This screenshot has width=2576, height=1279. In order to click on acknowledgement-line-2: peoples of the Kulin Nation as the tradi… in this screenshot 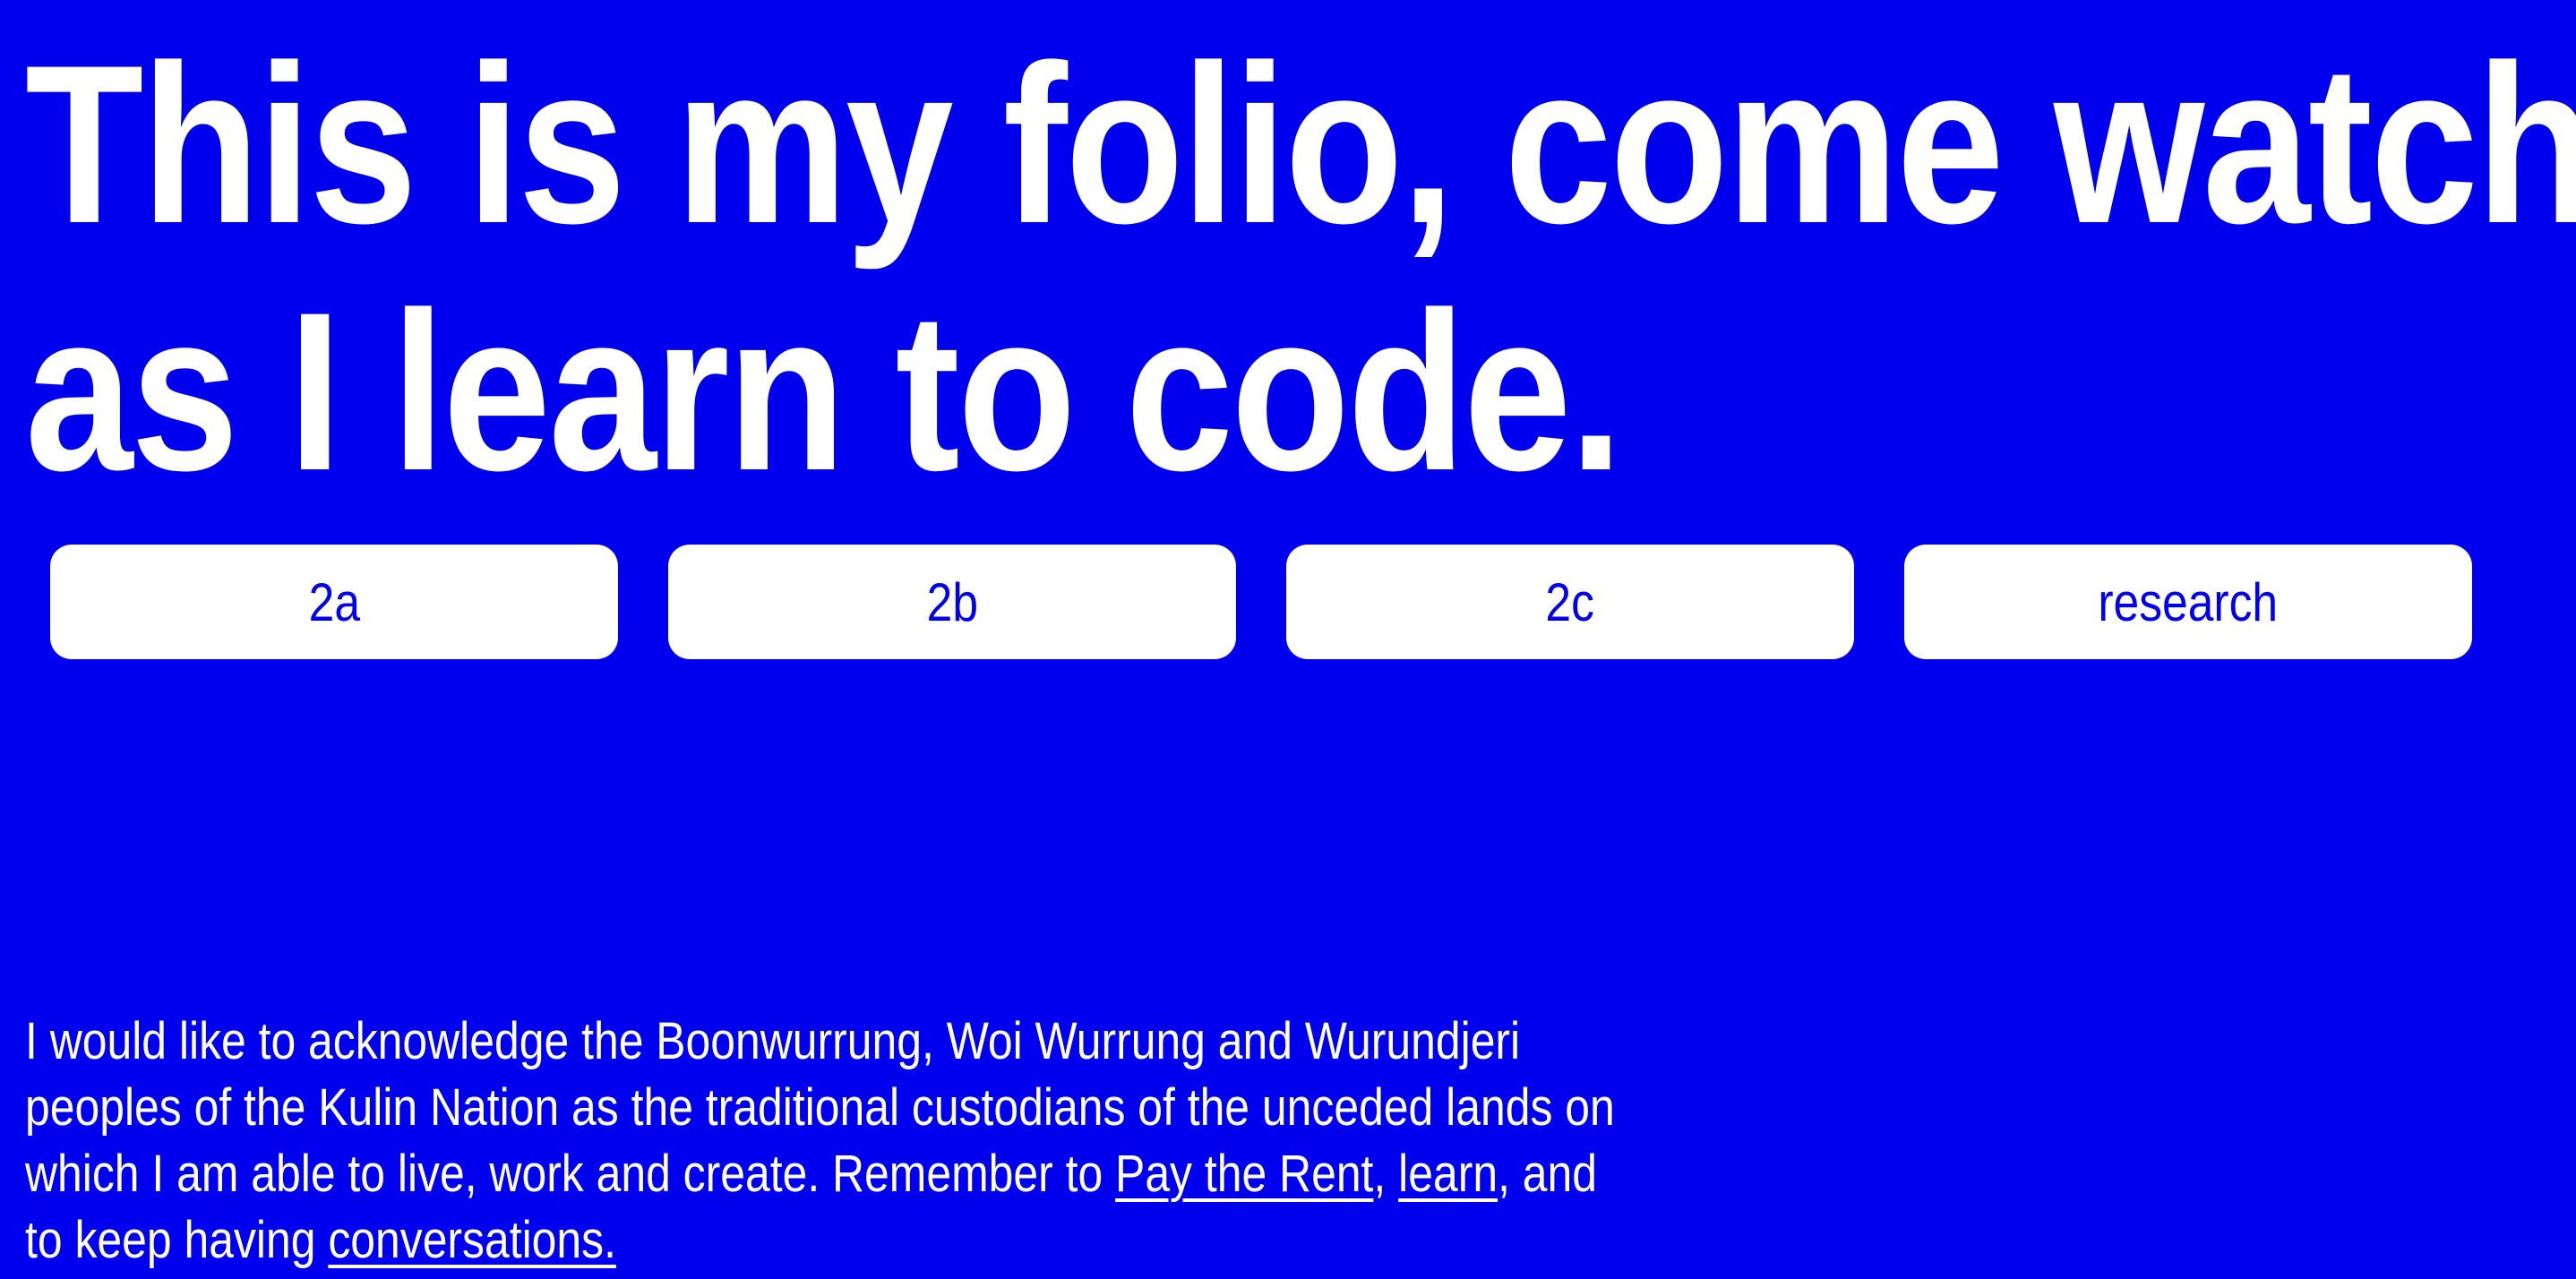, I will do `click(820, 1107)`.